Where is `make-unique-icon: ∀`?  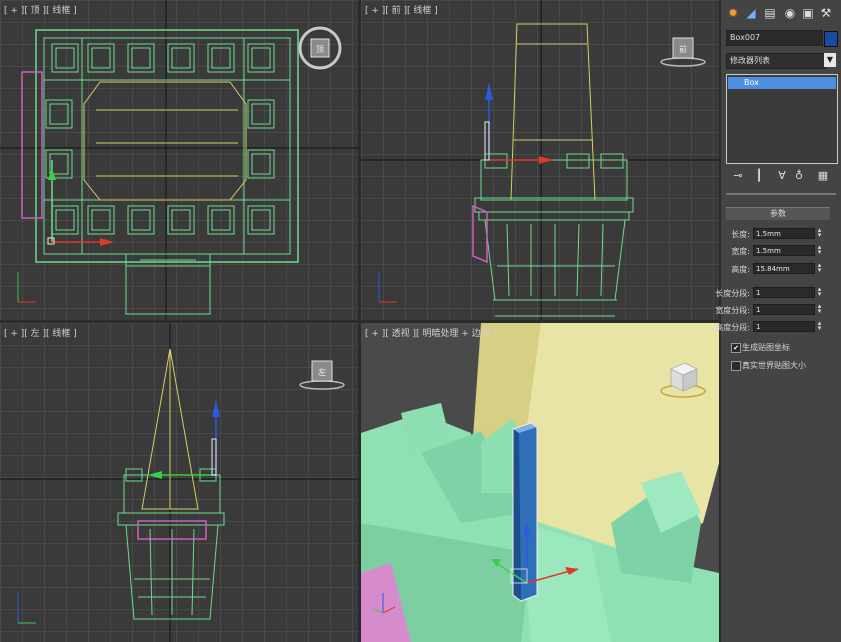 make-unique-icon: ∀ is located at coordinates (782, 176).